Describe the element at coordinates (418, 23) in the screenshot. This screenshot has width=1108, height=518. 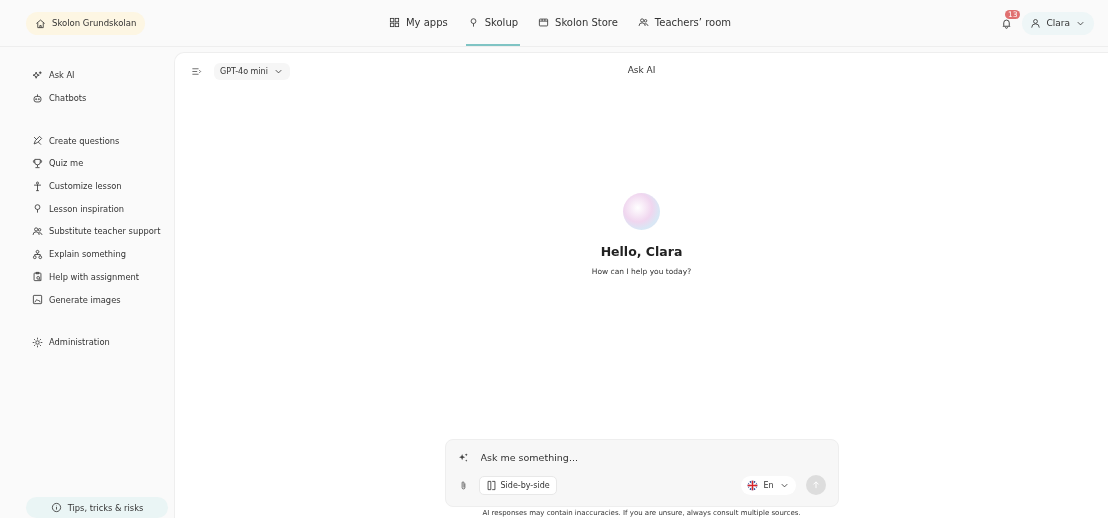
I see `nav-tab: My apps` at that location.